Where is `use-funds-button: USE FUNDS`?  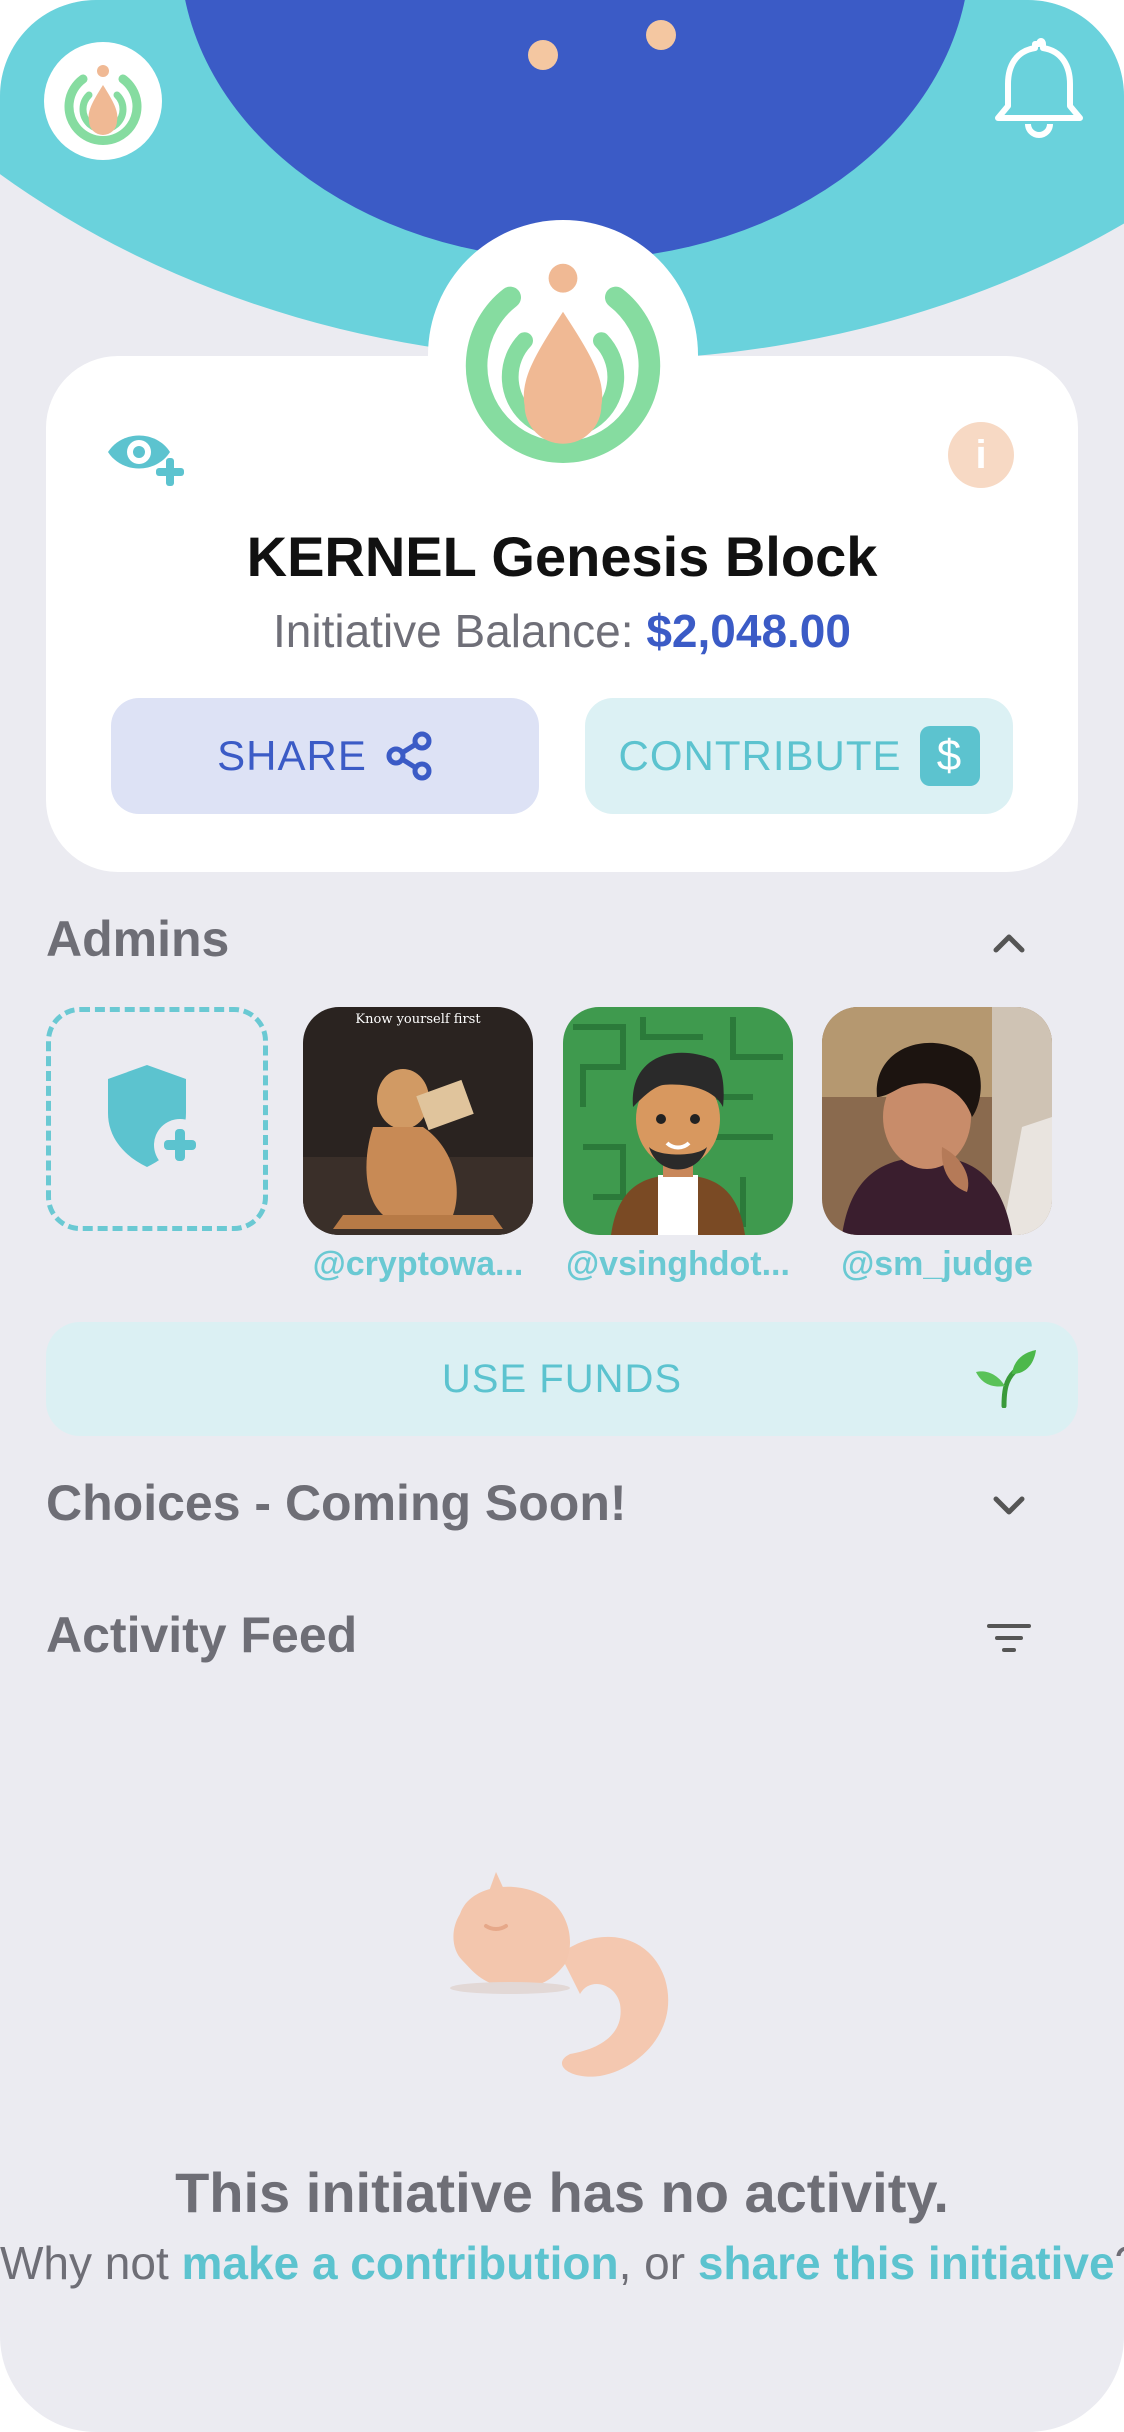
use-funds-button: USE FUNDS is located at coordinates (562, 1379).